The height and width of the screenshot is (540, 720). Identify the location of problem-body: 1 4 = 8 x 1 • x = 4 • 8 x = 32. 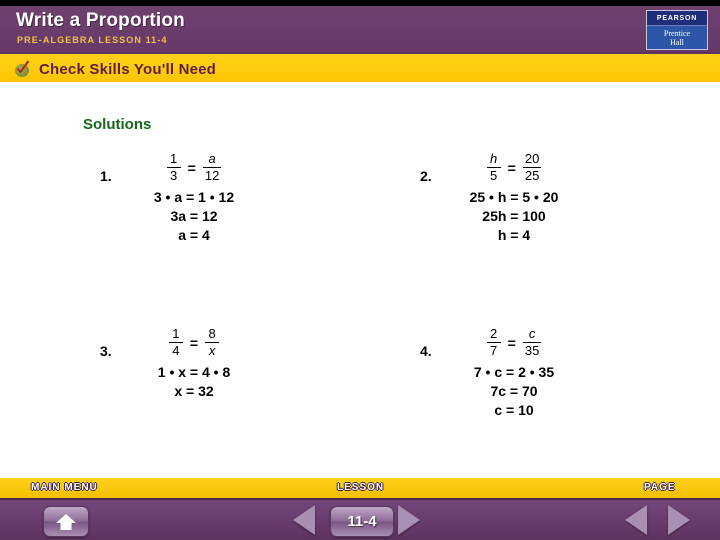
(194, 363).